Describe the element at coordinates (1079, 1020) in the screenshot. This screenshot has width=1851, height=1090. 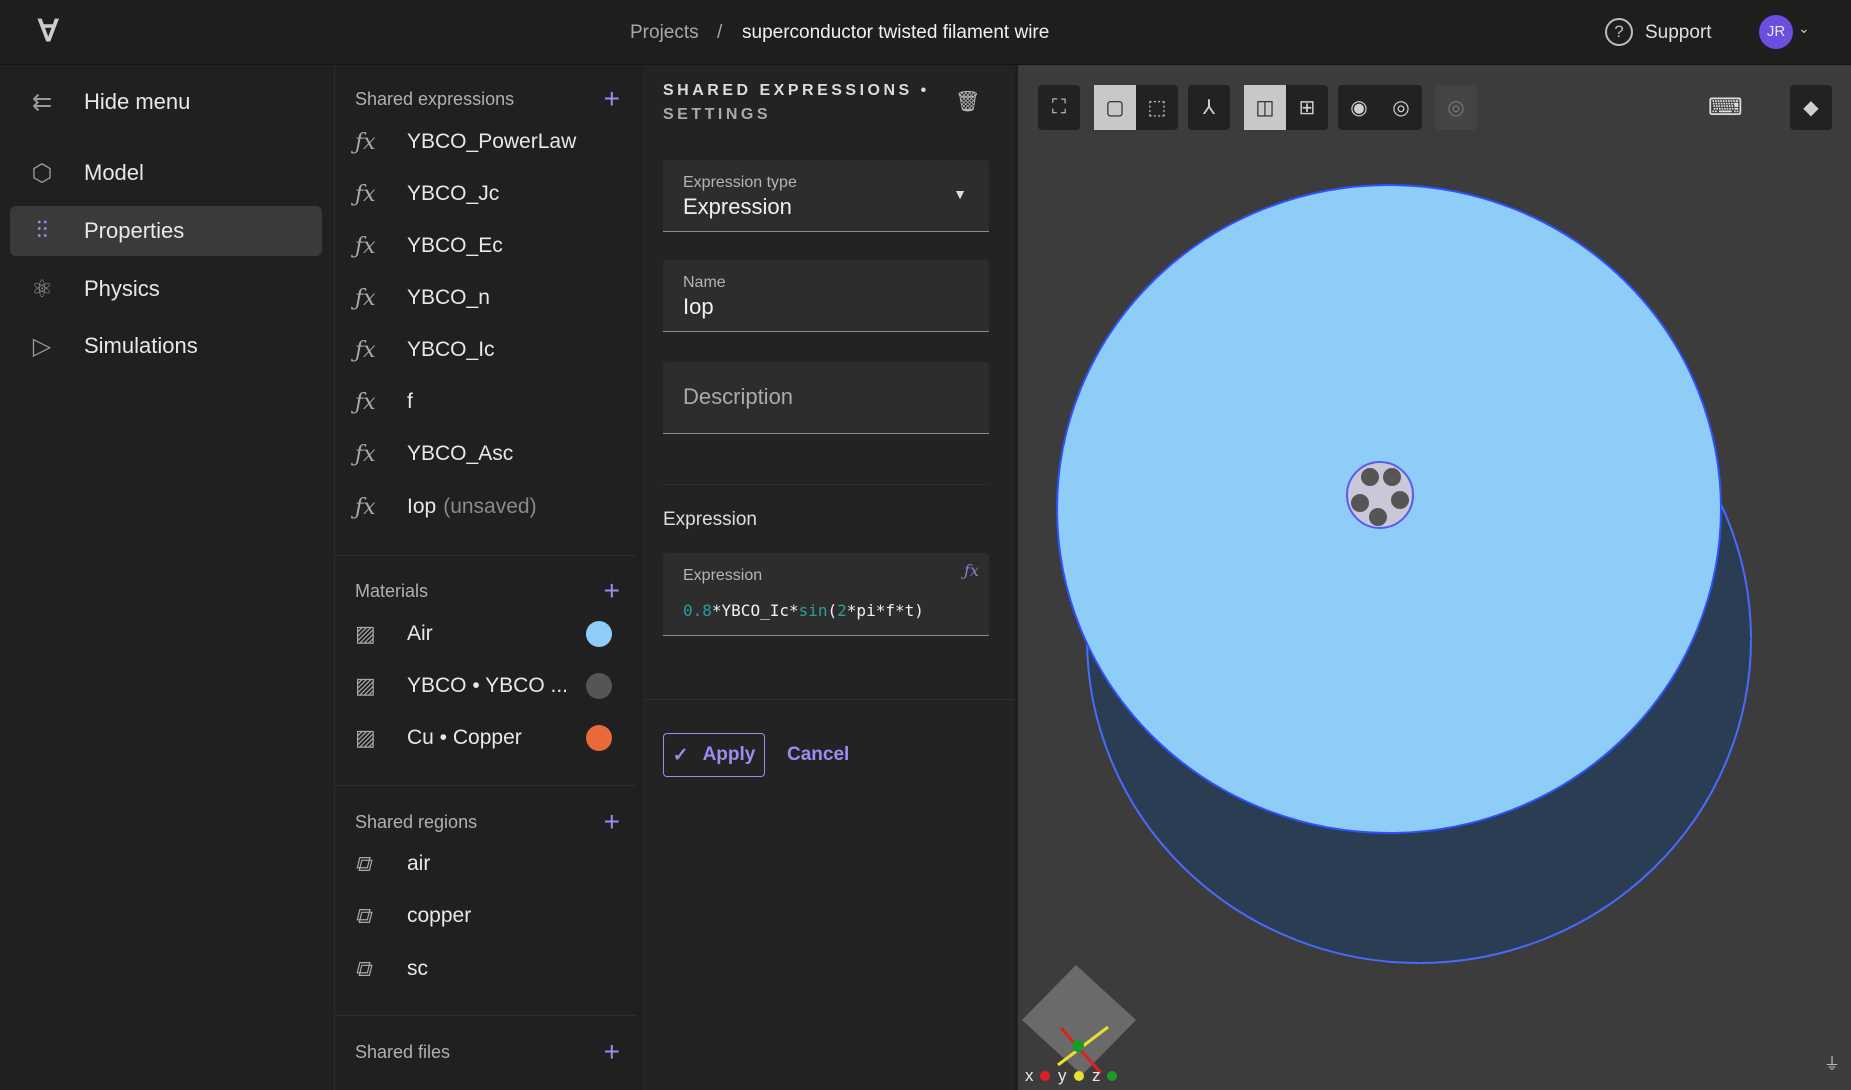
I see `orientation-cube` at that location.